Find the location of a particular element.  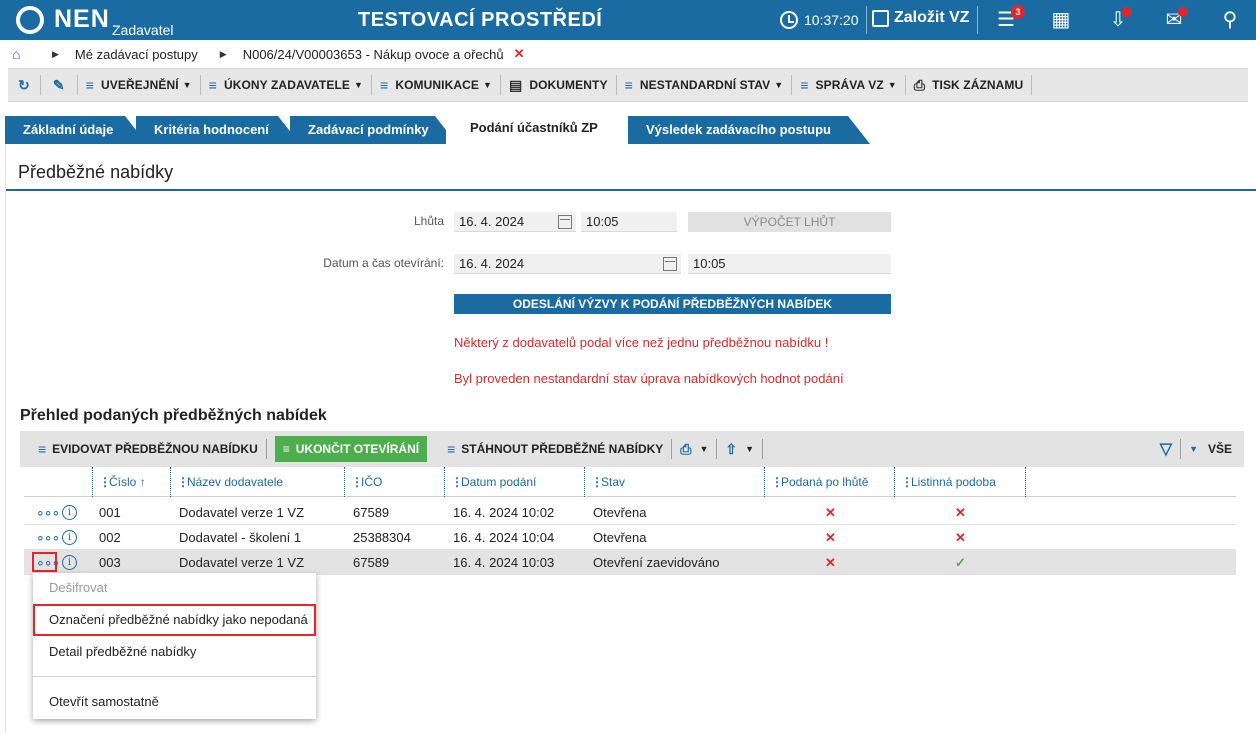

col-po-lhute: ⋮ Podaná po lhůtě is located at coordinates (830, 482).